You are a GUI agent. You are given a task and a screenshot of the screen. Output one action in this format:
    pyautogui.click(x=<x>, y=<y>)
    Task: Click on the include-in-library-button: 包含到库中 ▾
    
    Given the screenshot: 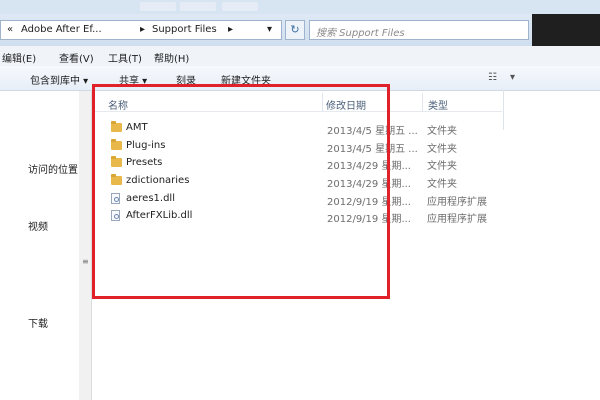 What is the action you would take?
    pyautogui.click(x=59, y=79)
    